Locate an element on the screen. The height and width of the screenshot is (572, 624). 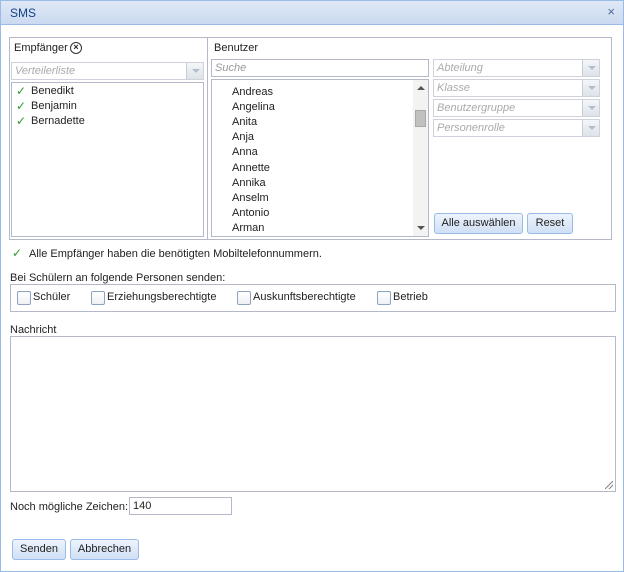
chars-remaining-field: 140 is located at coordinates (180, 506).